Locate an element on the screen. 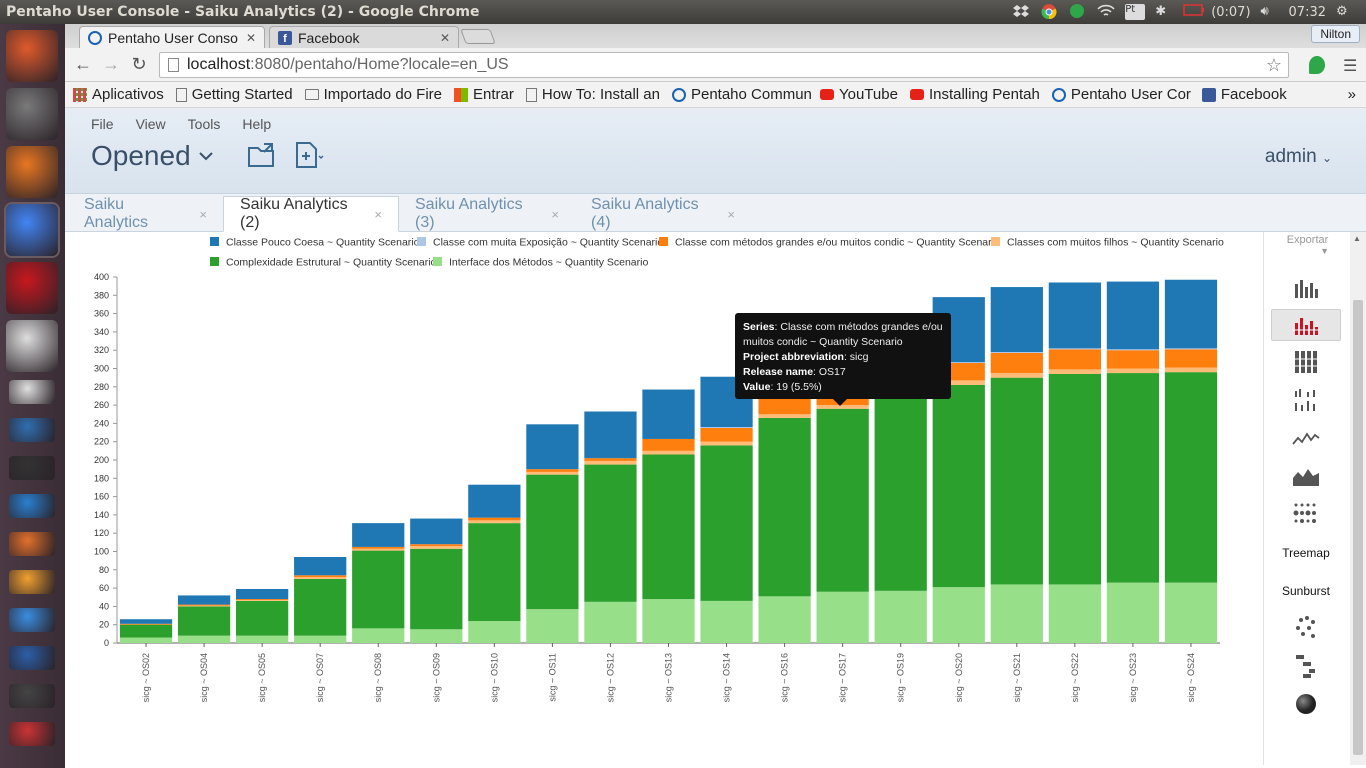 The image size is (1366, 768). bookmark-pentaho-user-console: Pentaho User Cor is located at coordinates (1121, 94).